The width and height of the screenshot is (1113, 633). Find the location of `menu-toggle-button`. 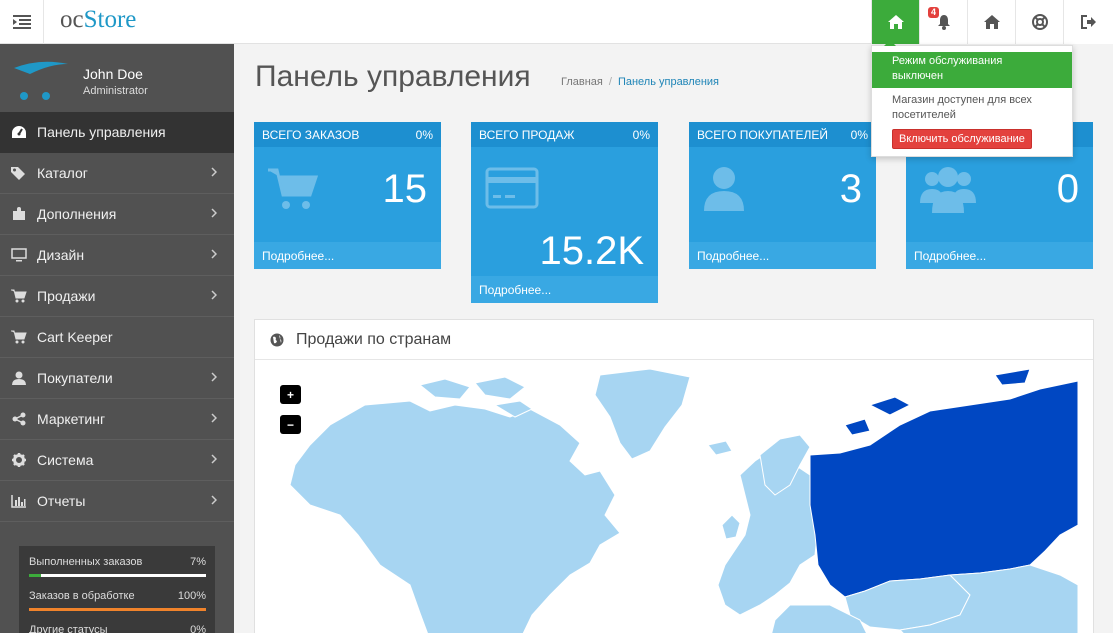

menu-toggle-button is located at coordinates (22, 22).